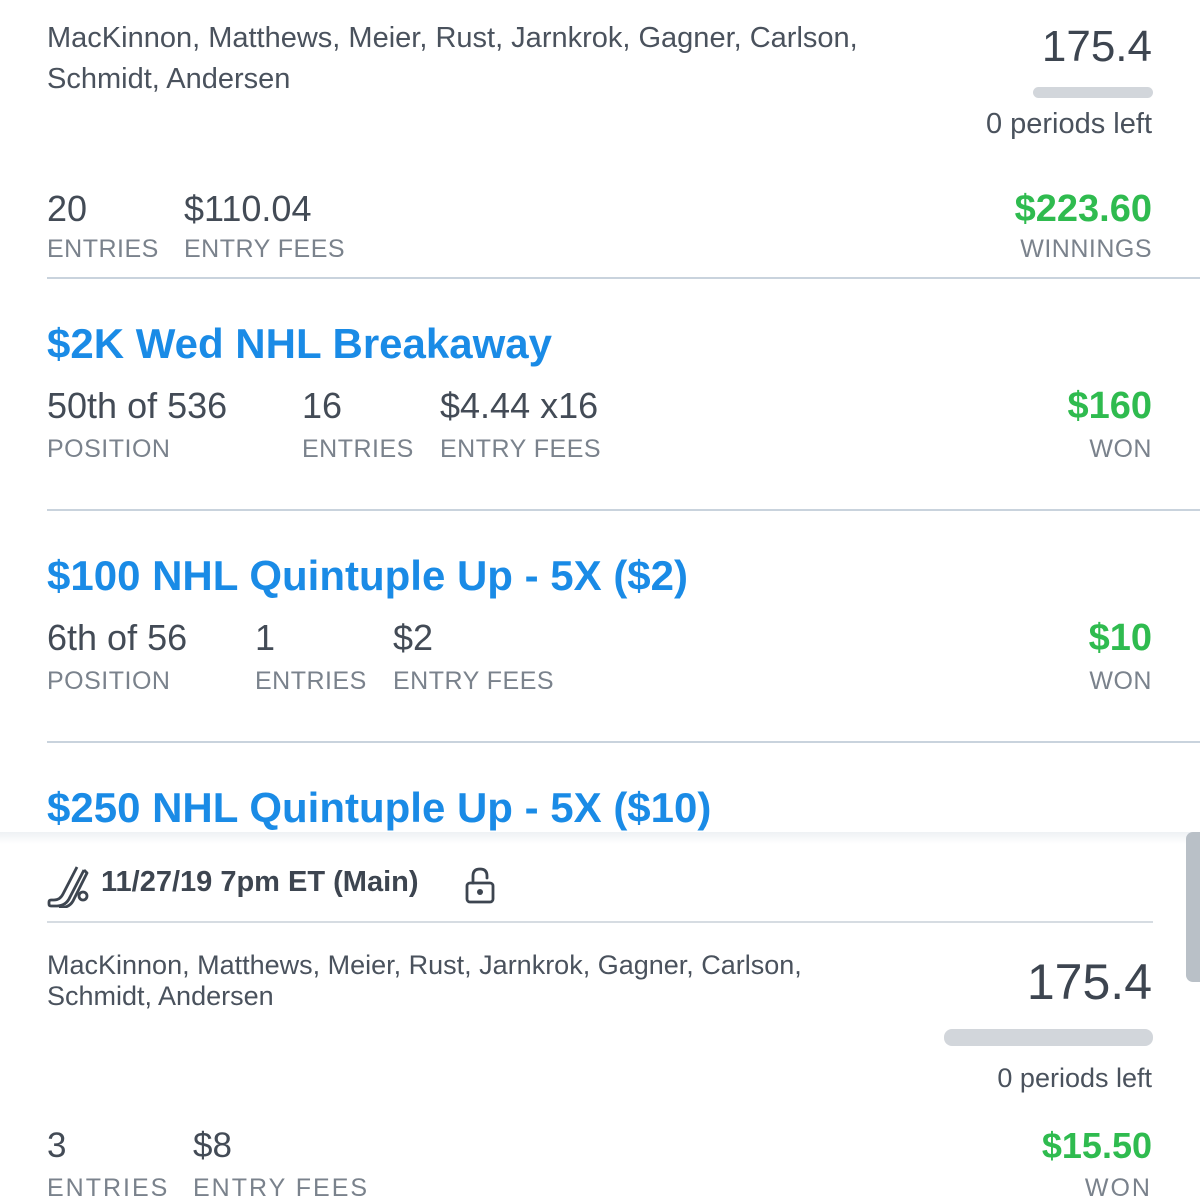  Describe the element at coordinates (600, 922) in the screenshot. I see `header-divider` at that location.